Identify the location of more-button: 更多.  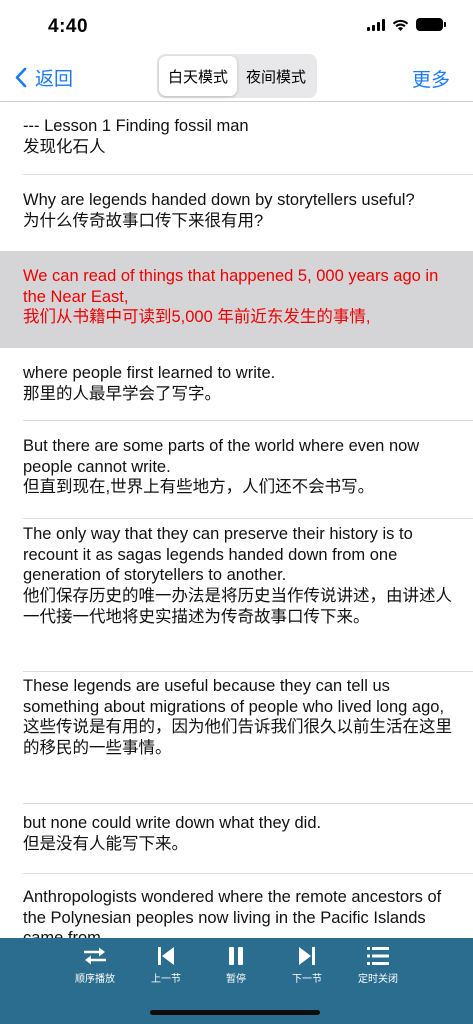
(431, 78).